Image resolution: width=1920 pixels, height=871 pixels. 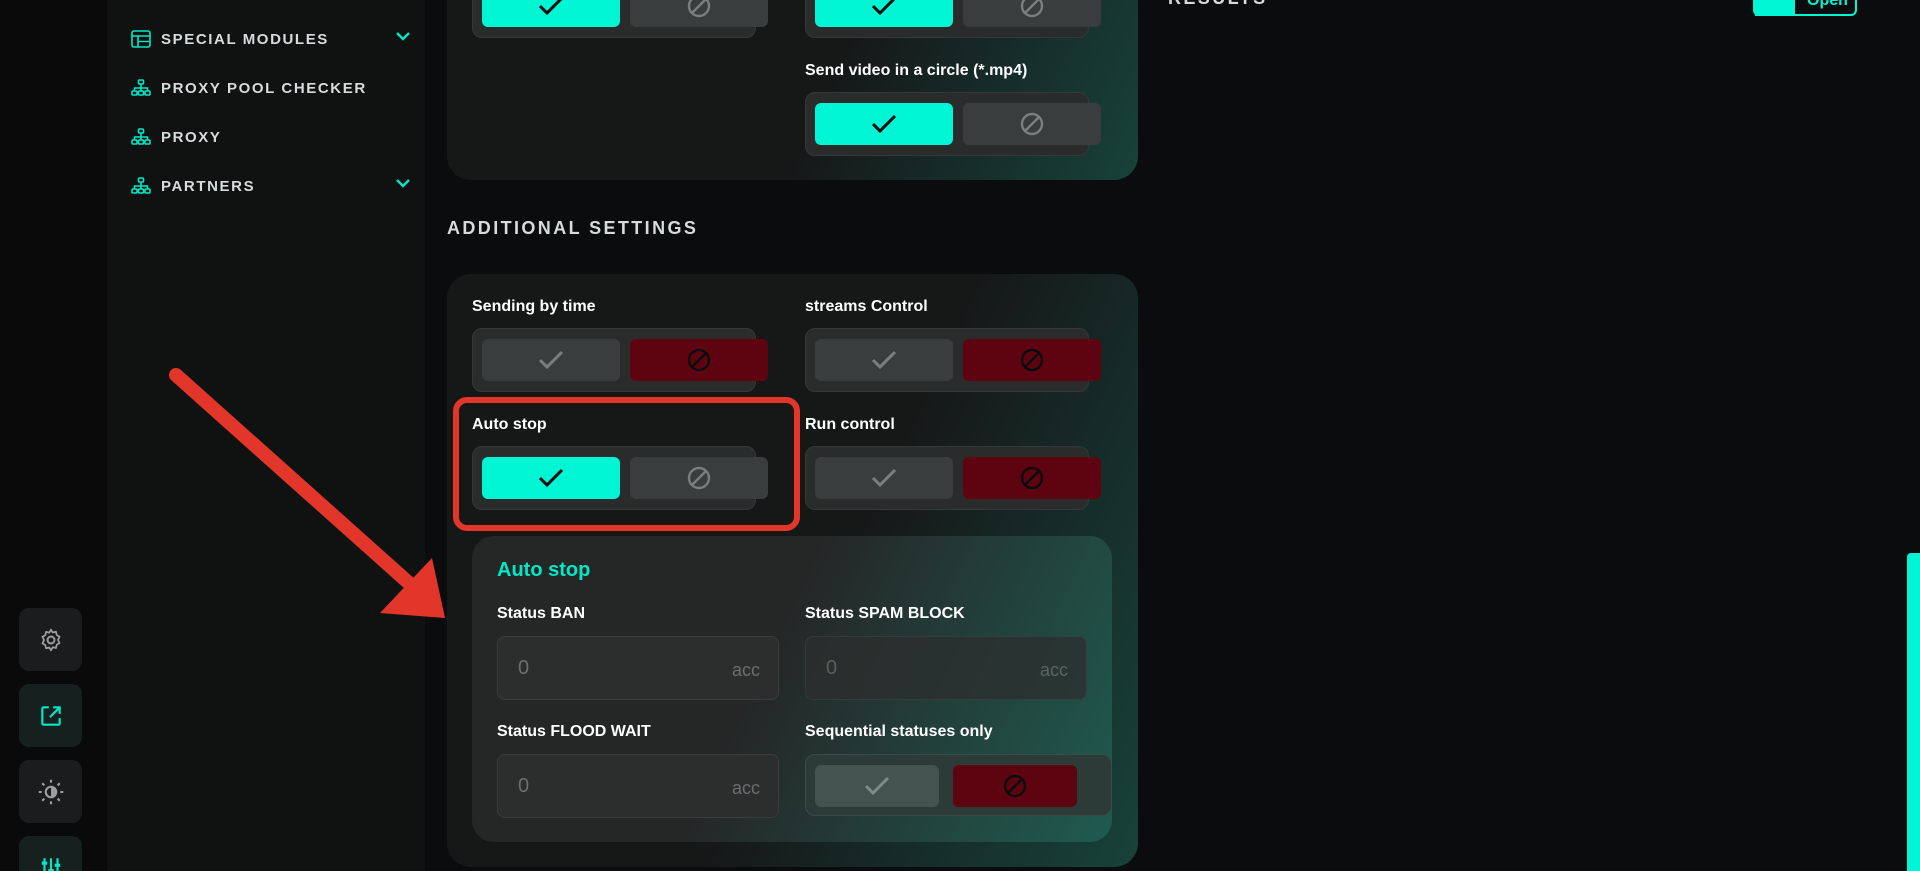 I want to click on annotation-arrow, so click(x=307, y=493).